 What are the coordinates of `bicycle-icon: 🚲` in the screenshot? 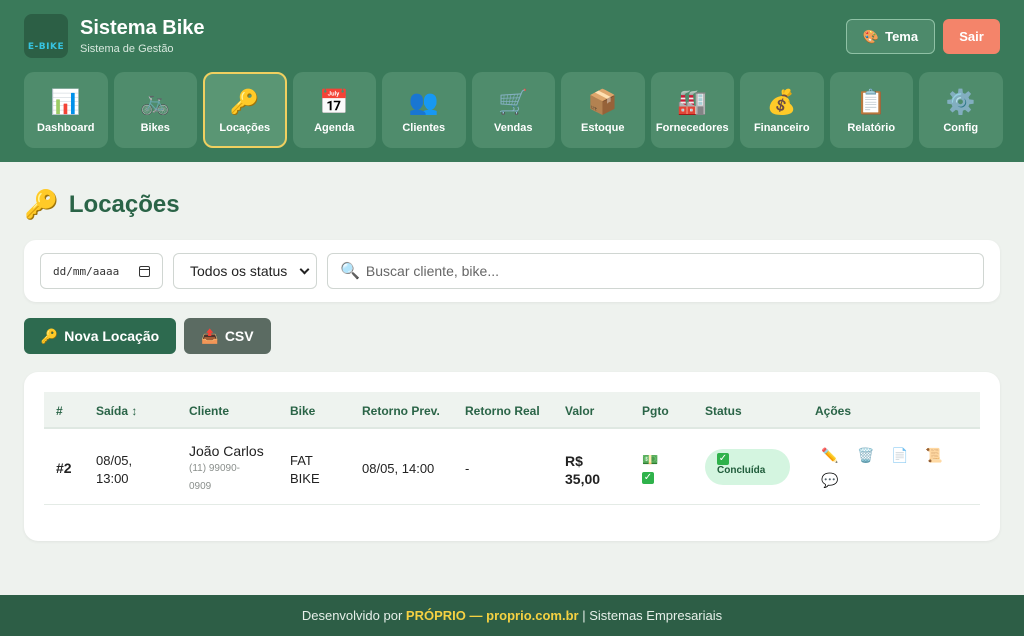 It's located at (155, 102).